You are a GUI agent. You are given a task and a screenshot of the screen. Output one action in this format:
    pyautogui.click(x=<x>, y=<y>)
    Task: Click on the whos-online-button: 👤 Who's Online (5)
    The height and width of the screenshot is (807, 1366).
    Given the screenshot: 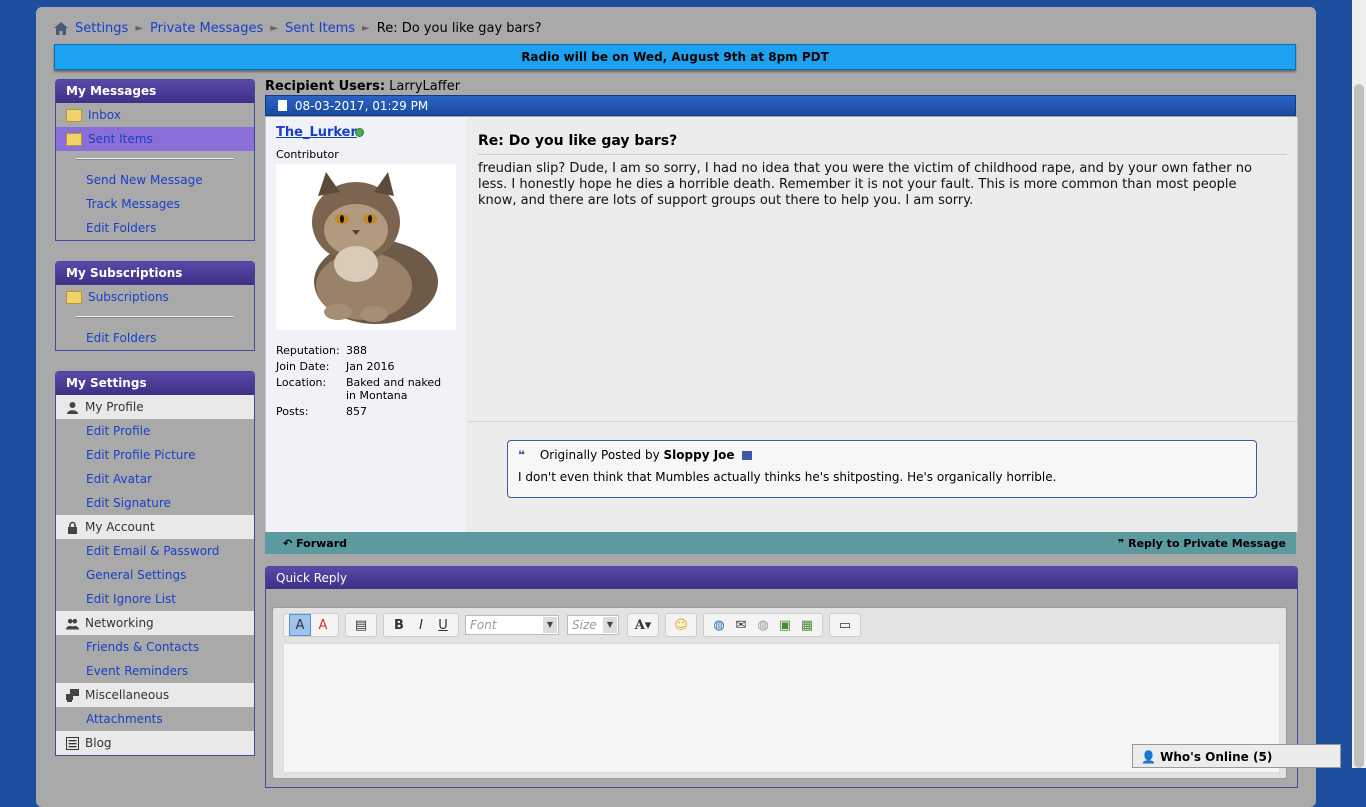 What is the action you would take?
    pyautogui.click(x=1236, y=756)
    